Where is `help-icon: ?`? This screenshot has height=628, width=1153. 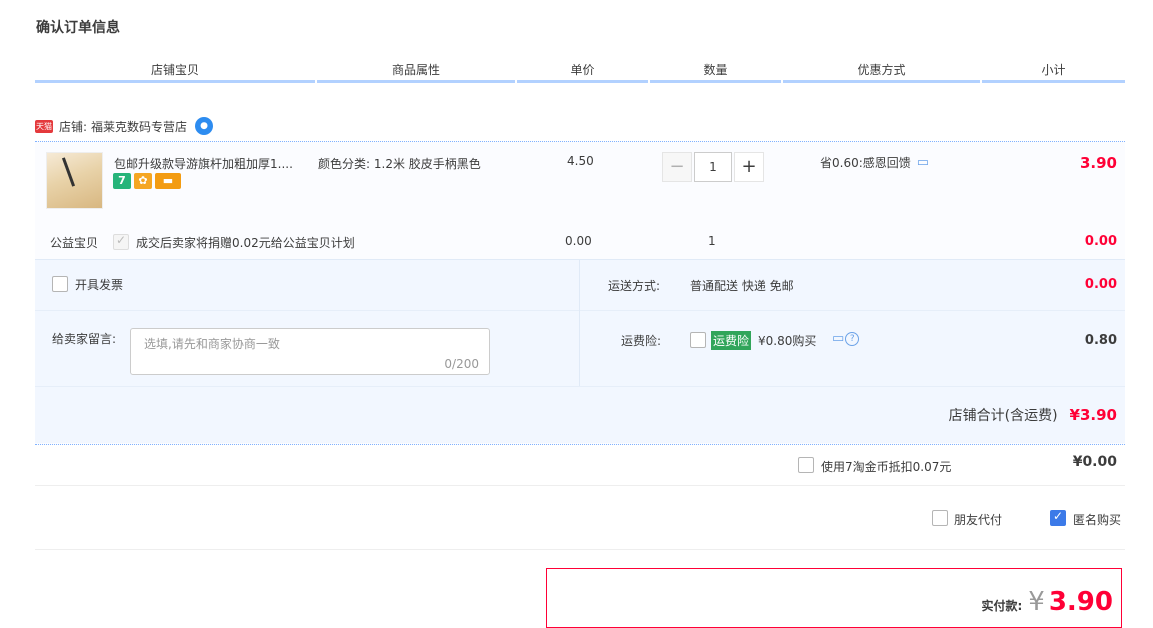
help-icon: ? is located at coordinates (852, 338).